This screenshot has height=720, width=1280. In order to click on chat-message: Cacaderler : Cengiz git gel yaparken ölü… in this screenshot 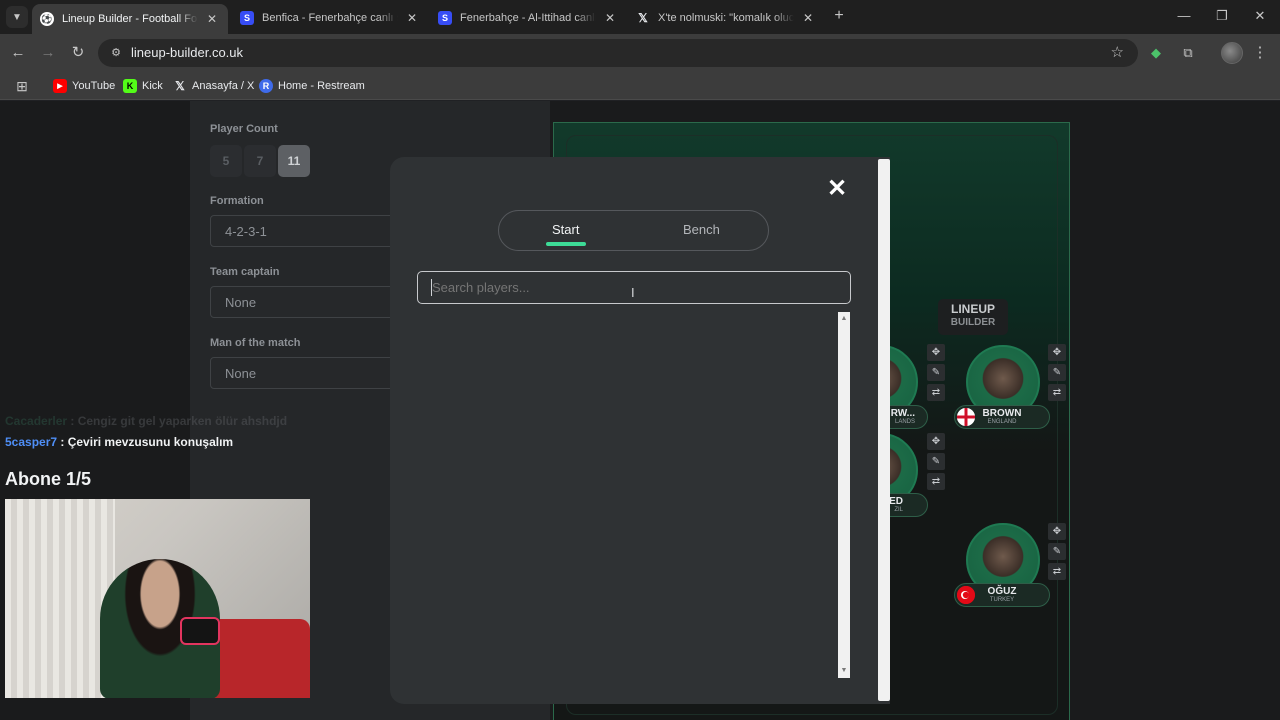, I will do `click(146, 421)`.